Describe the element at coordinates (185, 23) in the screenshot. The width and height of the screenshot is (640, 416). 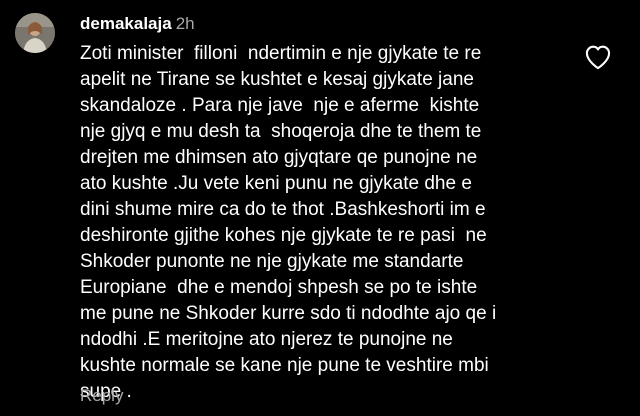
I see `timestamp: 2h` at that location.